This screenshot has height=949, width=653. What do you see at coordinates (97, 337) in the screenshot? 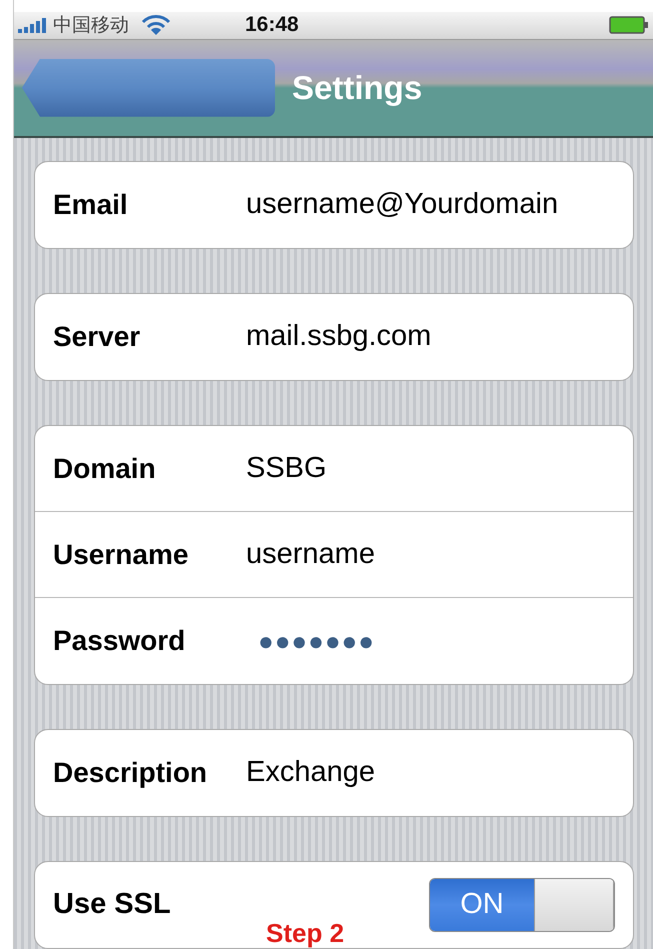
I see `field-label: Server` at bounding box center [97, 337].